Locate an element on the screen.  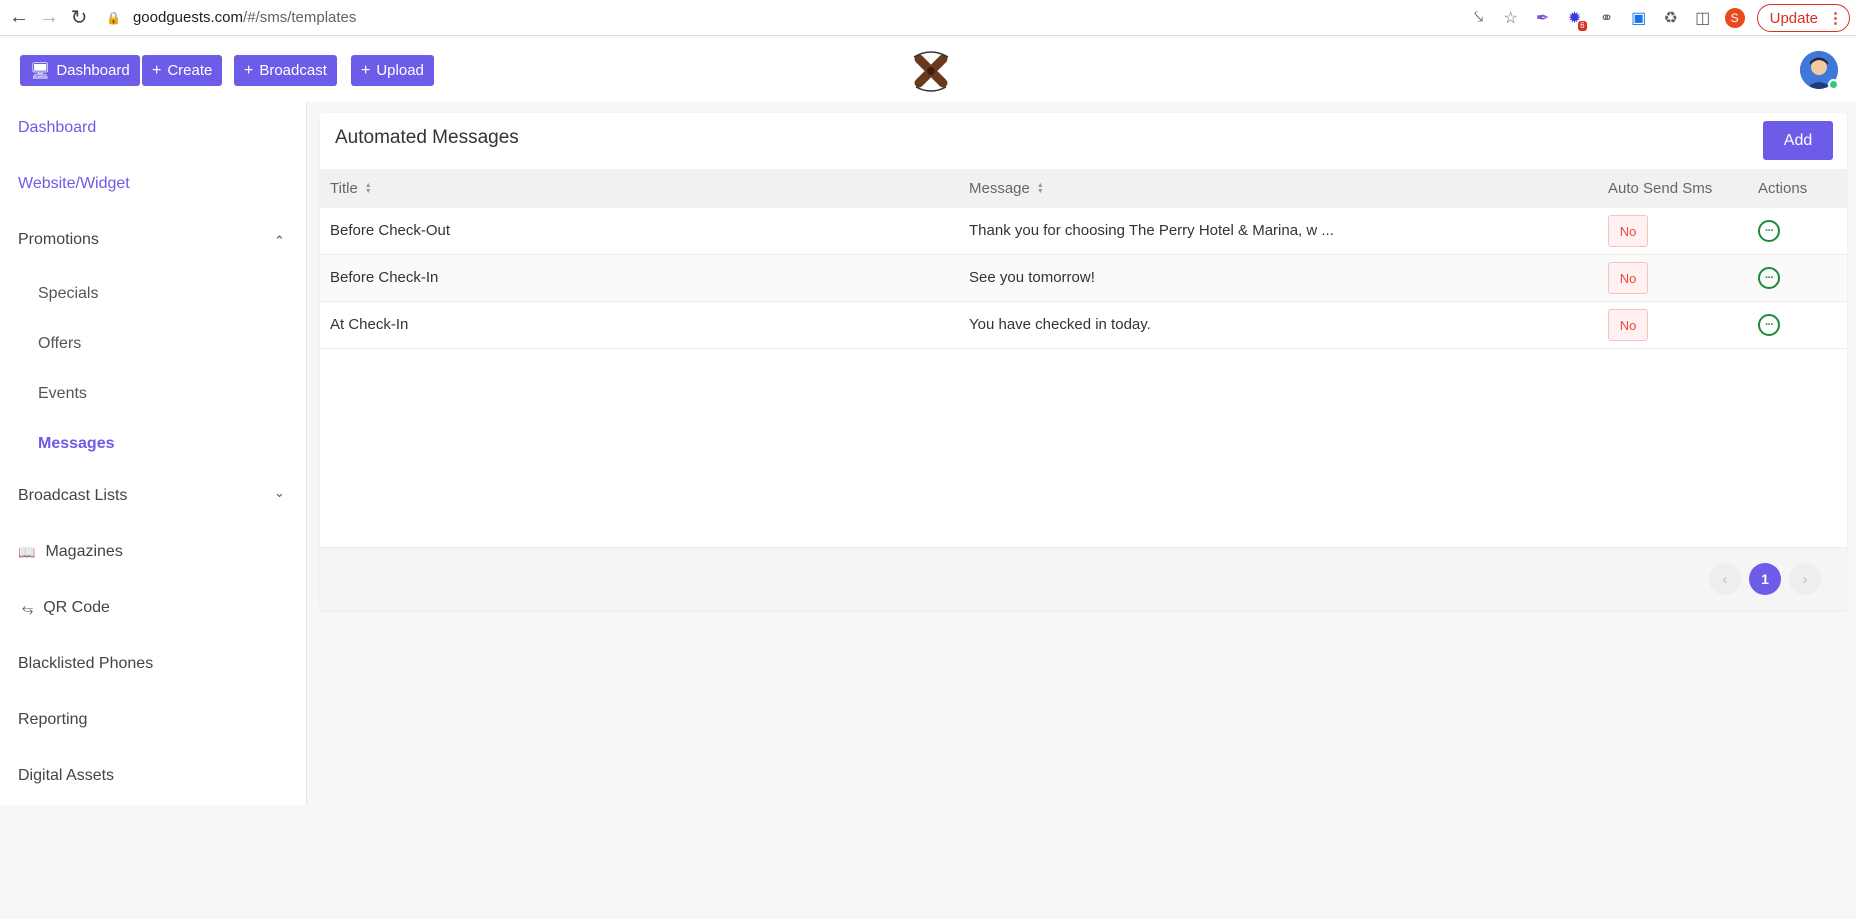
sidebar-item-blacklisted-phones: Blacklisted Phones is located at coordinates (85, 664).